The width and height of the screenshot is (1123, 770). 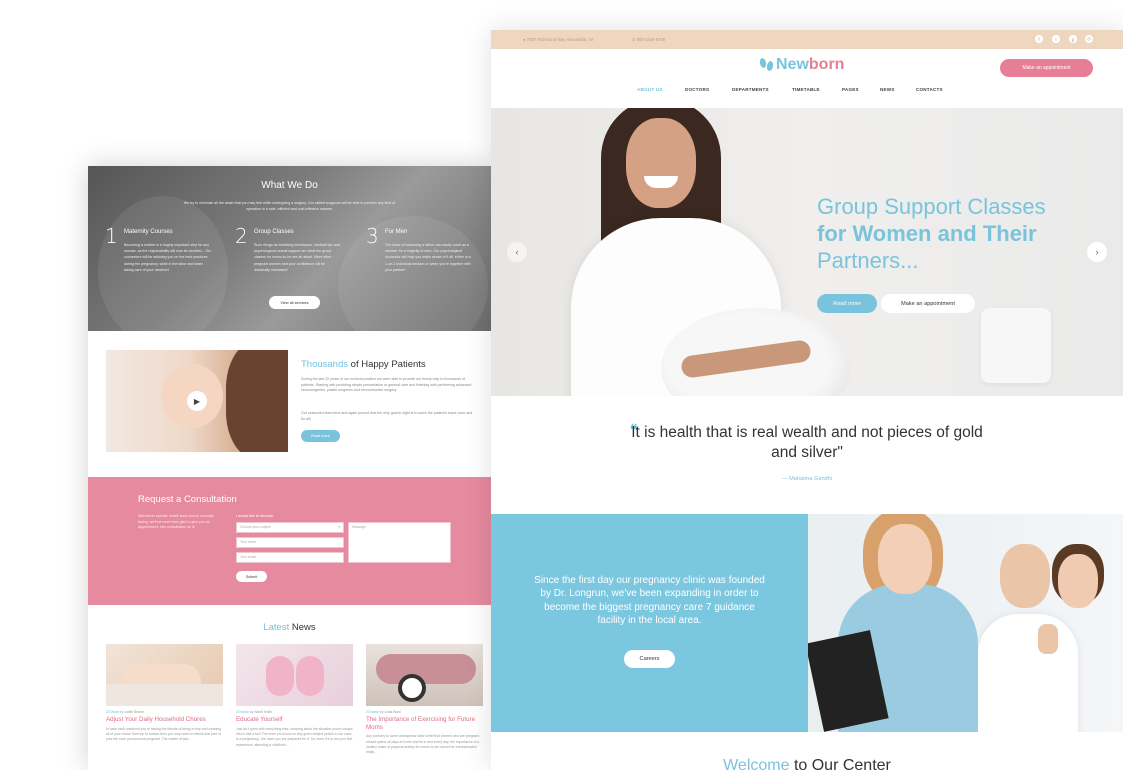 What do you see at coordinates (1073, 39) in the screenshot?
I see `google-plus-icon: g` at bounding box center [1073, 39].